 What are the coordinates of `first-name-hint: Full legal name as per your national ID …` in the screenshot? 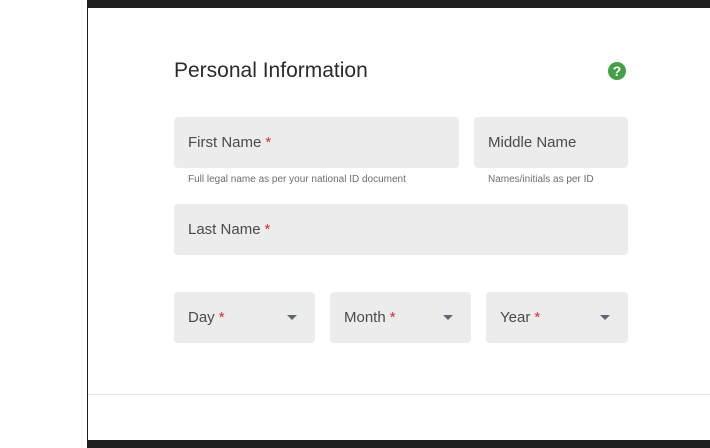 It's located at (297, 179).